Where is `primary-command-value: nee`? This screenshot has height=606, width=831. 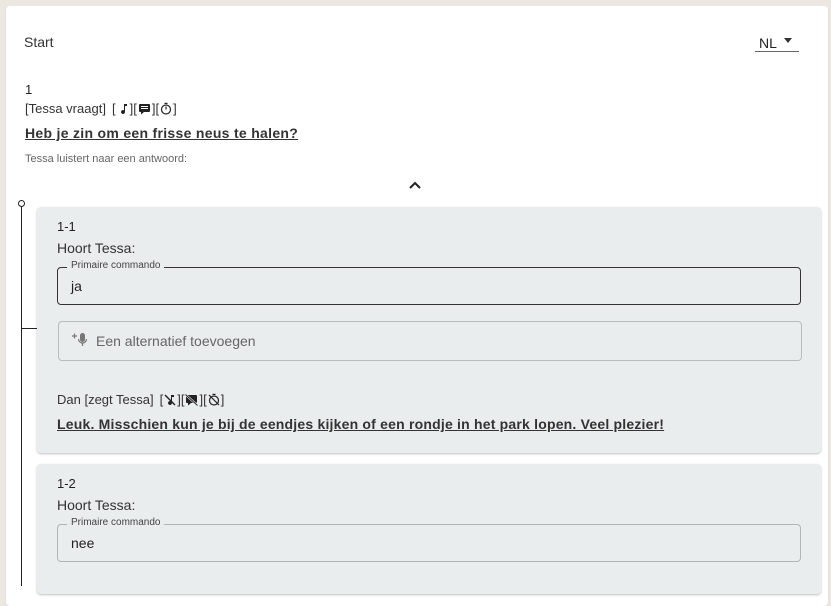 primary-command-value: nee is located at coordinates (83, 543).